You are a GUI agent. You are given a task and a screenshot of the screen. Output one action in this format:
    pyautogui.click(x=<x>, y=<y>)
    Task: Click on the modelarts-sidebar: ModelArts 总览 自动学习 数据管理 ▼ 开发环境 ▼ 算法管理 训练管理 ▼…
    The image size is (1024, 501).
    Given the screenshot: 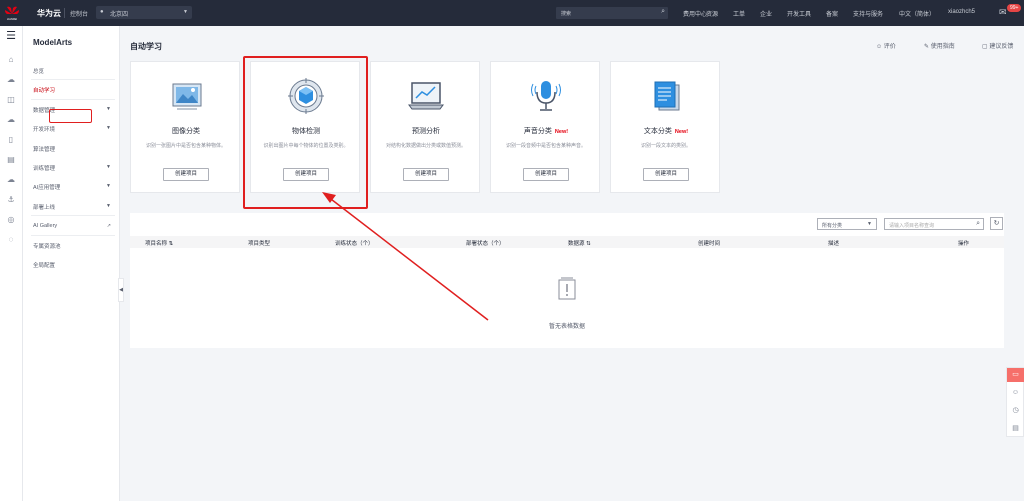 What is the action you would take?
    pyautogui.click(x=73, y=263)
    